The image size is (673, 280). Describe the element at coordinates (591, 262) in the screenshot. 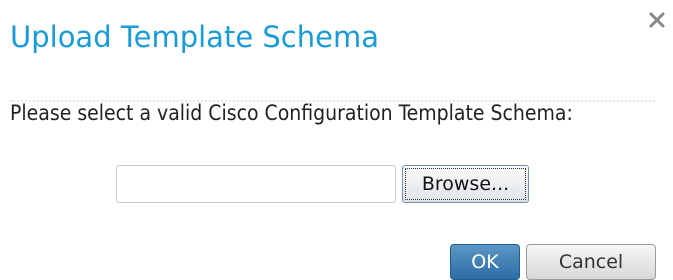

I see `cancel-button: Cancel` at that location.